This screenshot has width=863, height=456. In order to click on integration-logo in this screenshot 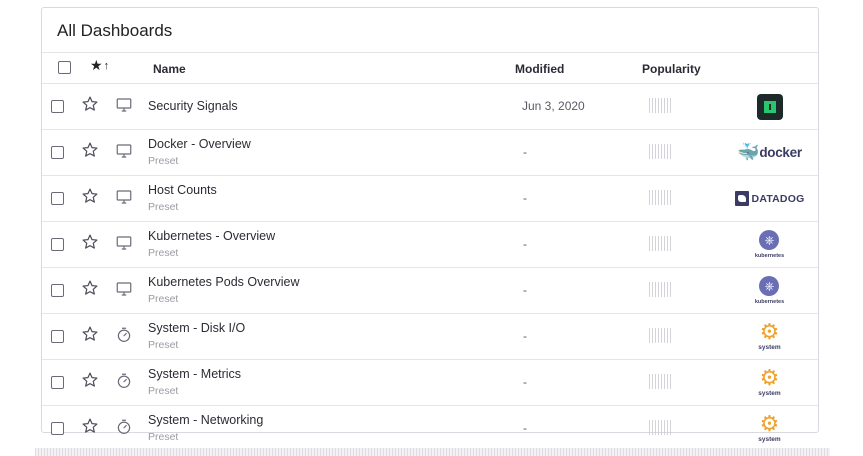, I will do `click(769, 106)`.